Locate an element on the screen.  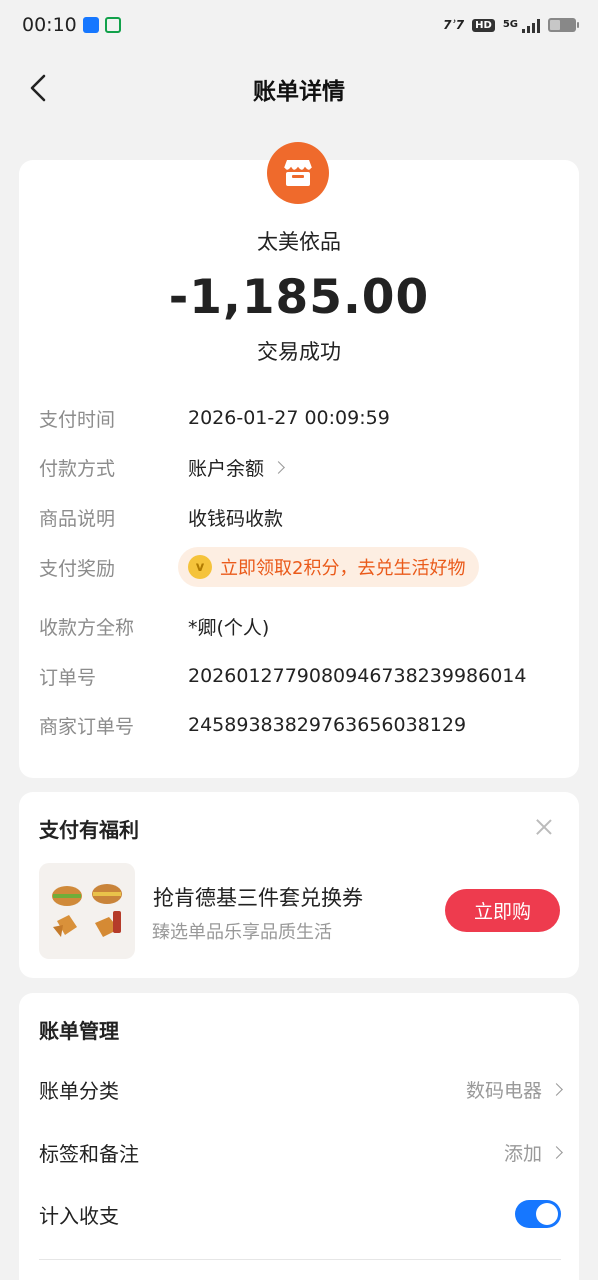
detail-label: 支付奖励 is located at coordinates (77, 568).